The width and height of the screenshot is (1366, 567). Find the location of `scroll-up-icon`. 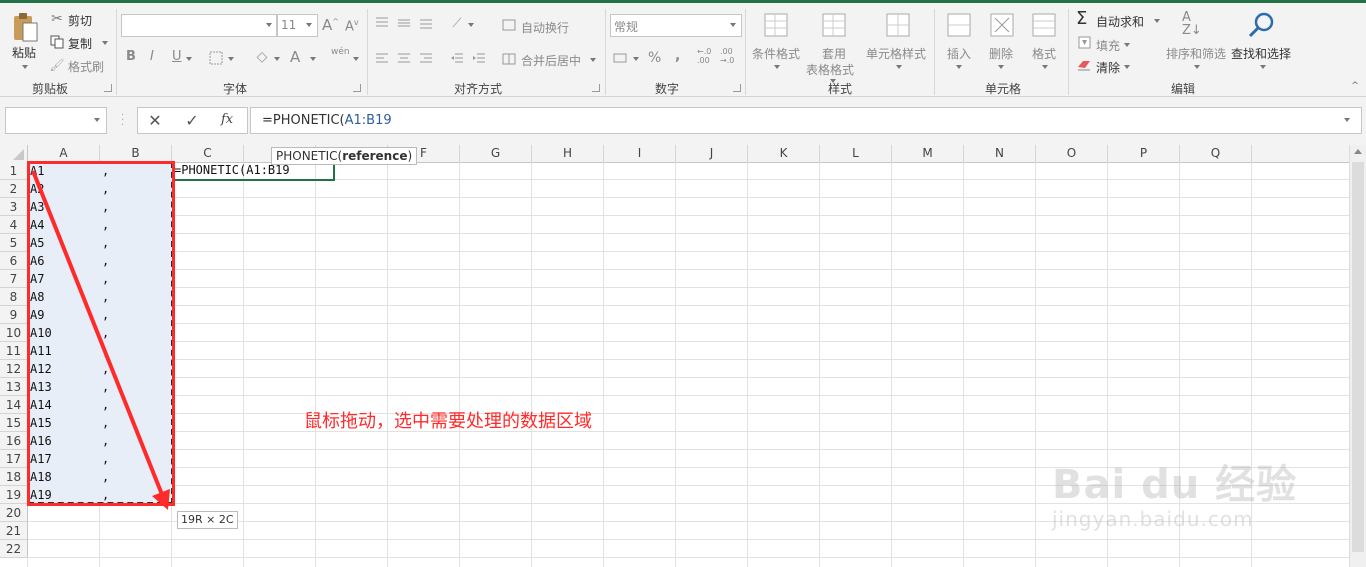

scroll-up-icon is located at coordinates (1358, 151).